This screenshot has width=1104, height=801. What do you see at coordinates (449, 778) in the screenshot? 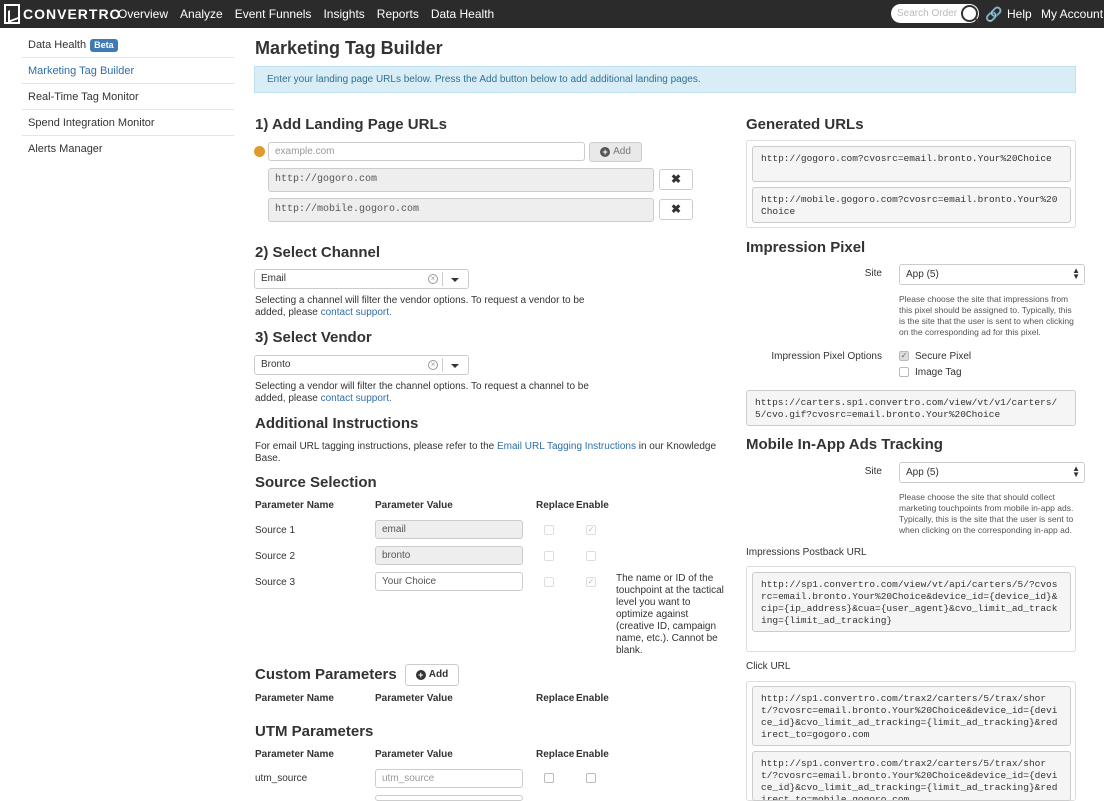
I see `utm-source-input` at bounding box center [449, 778].